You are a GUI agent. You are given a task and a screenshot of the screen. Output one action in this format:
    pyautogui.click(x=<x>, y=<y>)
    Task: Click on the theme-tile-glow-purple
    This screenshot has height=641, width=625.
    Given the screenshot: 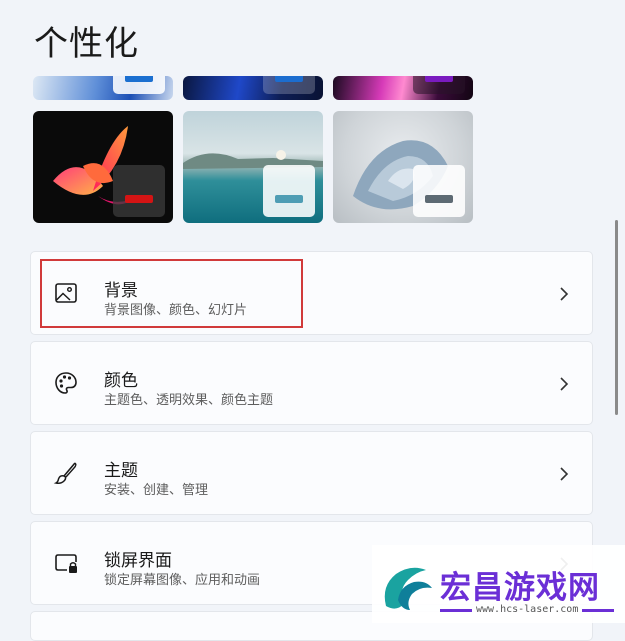 What is the action you would take?
    pyautogui.click(x=403, y=88)
    